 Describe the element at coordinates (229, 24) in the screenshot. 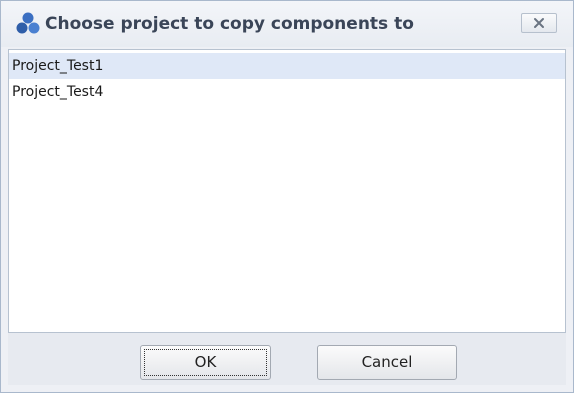

I see `dialog-title: Choose project to copy components to` at that location.